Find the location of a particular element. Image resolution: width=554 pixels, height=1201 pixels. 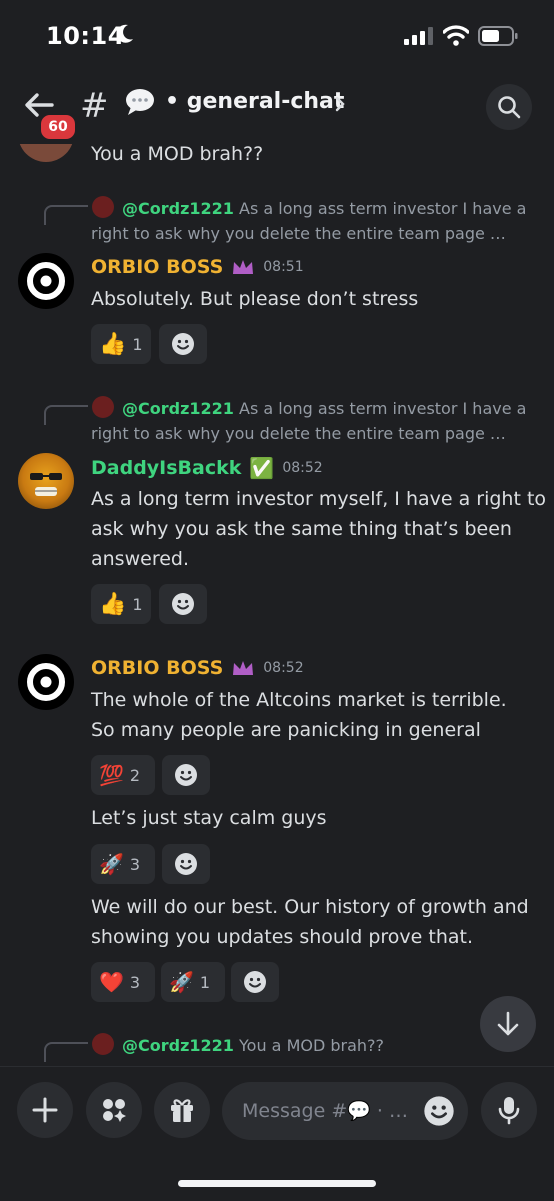

apps-sparkle-icon is located at coordinates (114, 1110).